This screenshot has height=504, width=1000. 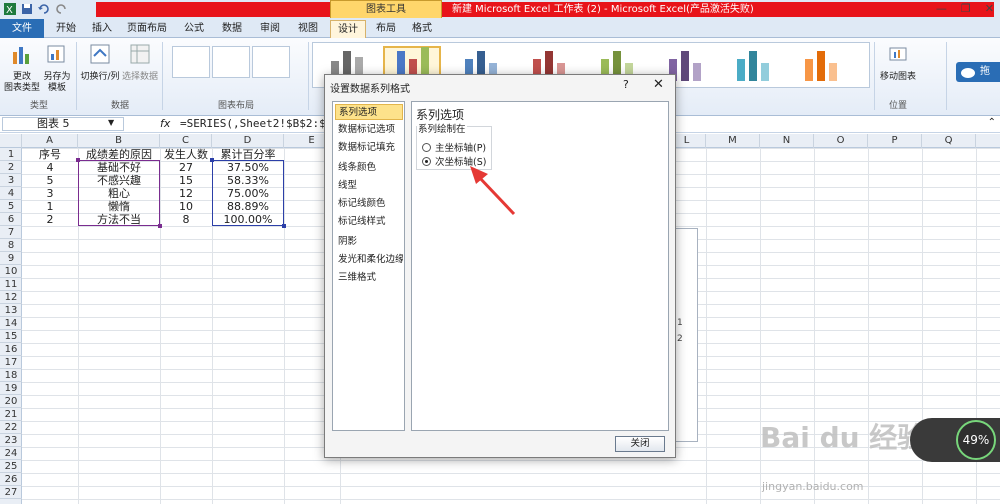 I want to click on tab-view: 视图, so click(x=308, y=29).